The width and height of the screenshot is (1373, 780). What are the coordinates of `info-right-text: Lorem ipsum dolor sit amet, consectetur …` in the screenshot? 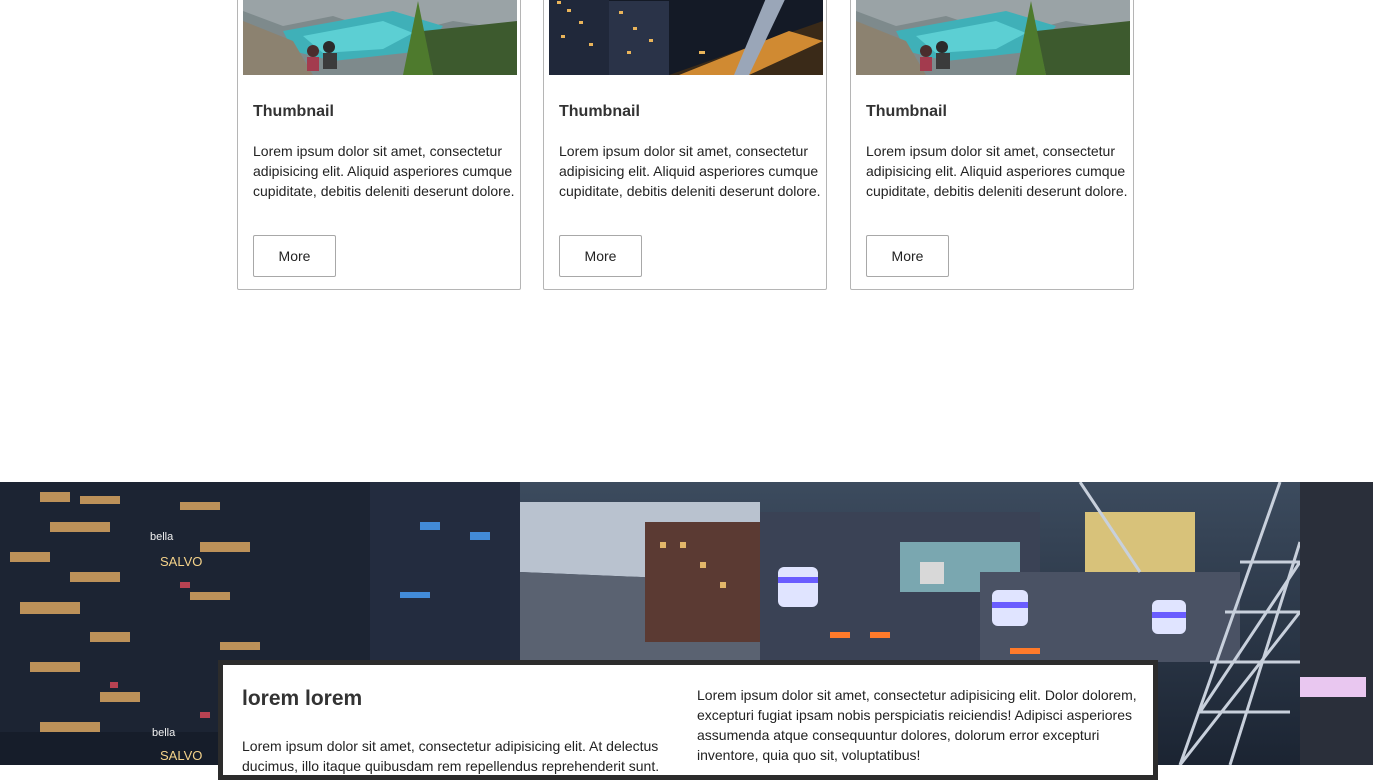 It's located at (917, 725).